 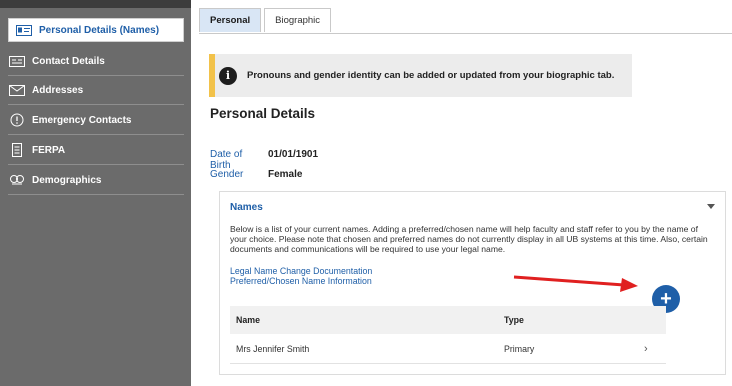 I want to click on id-card-icon, so click(x=24, y=30).